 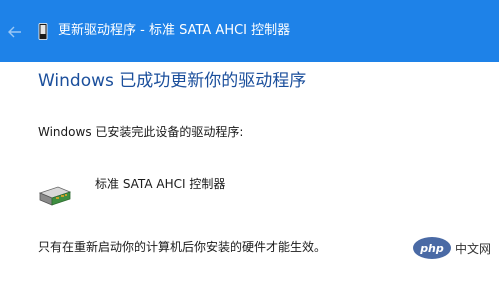 What do you see at coordinates (43, 31) in the screenshot?
I see `device-icon` at bounding box center [43, 31].